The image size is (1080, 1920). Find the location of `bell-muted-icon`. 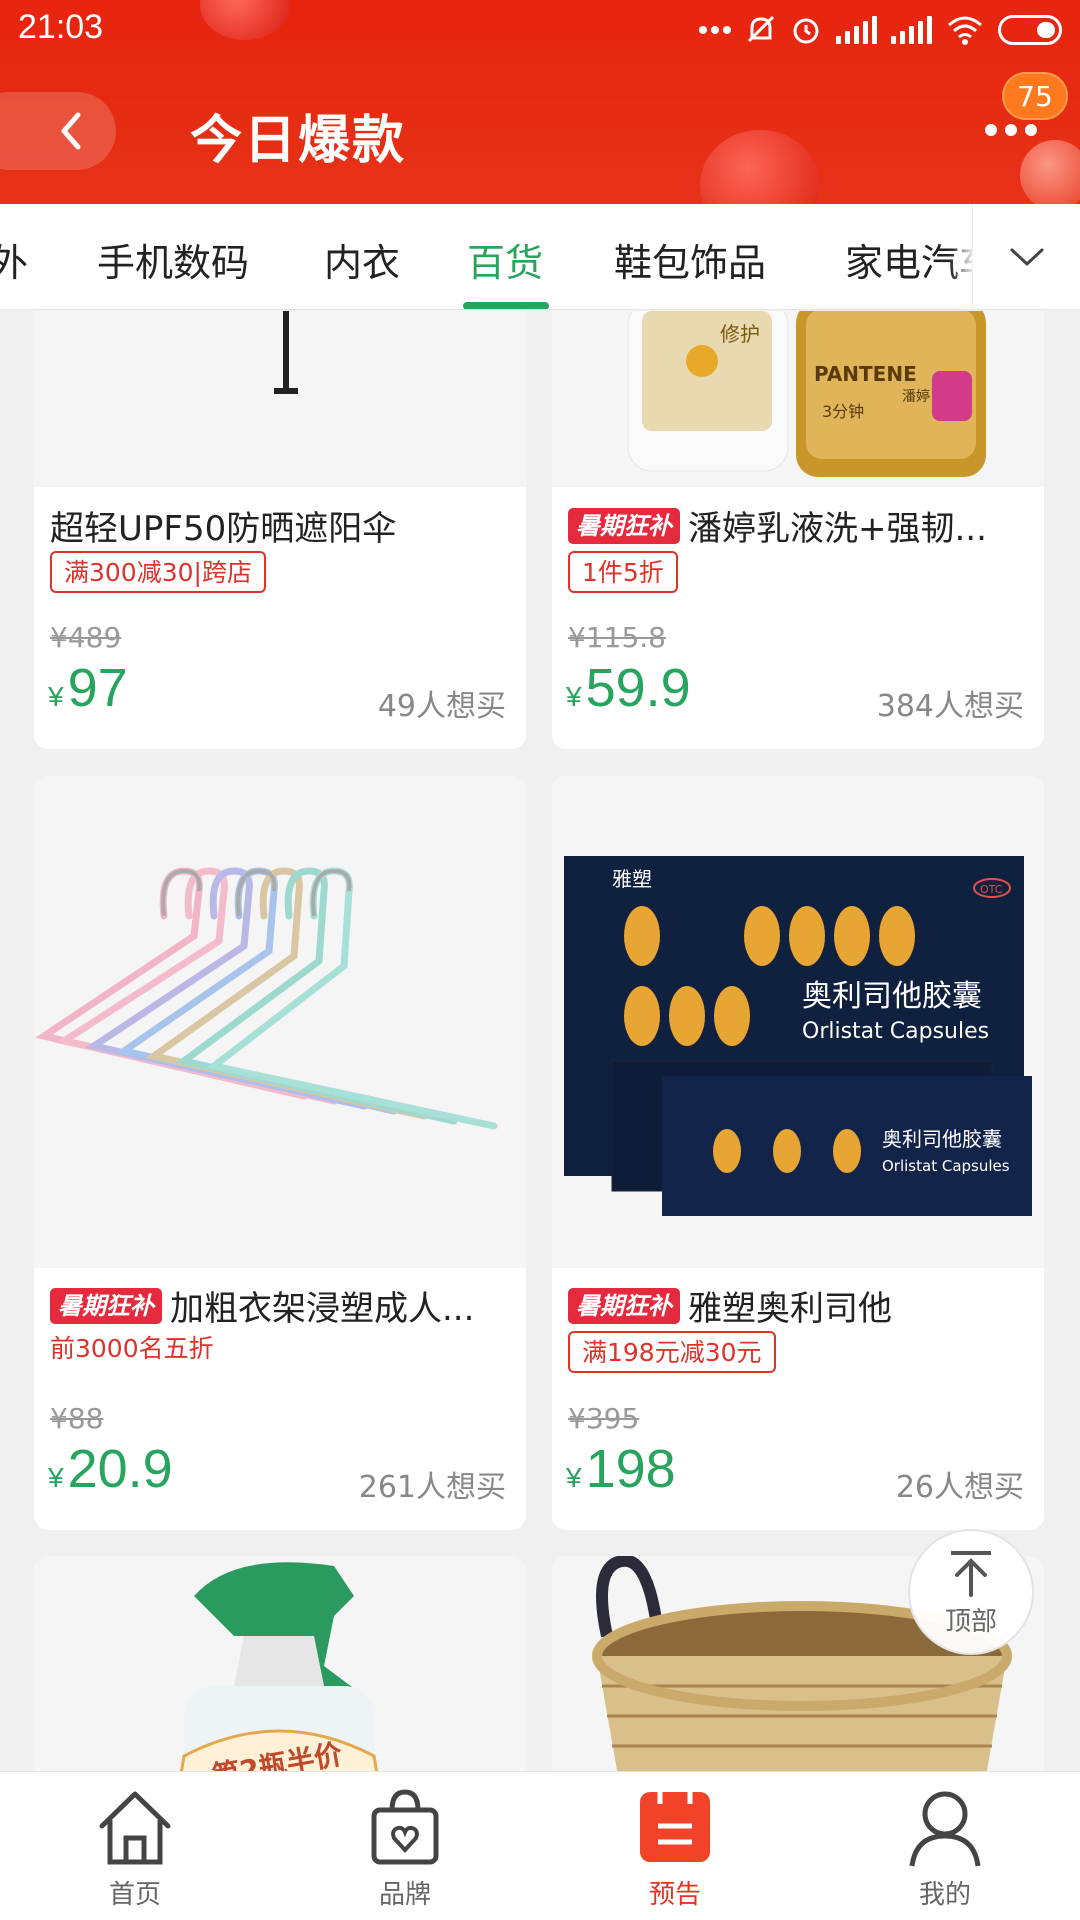

bell-muted-icon is located at coordinates (761, 29).